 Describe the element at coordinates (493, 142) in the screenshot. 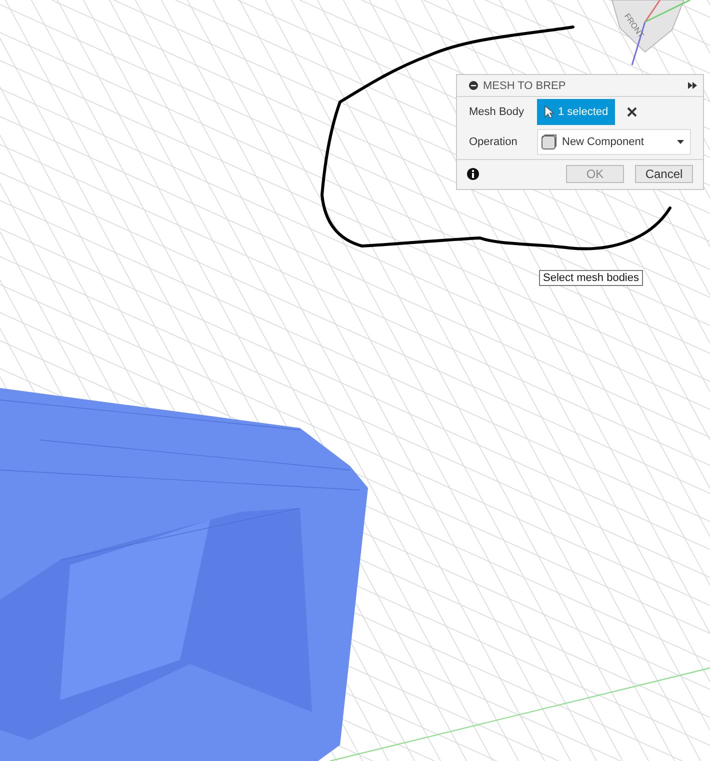

I see `field-label: Operation` at that location.